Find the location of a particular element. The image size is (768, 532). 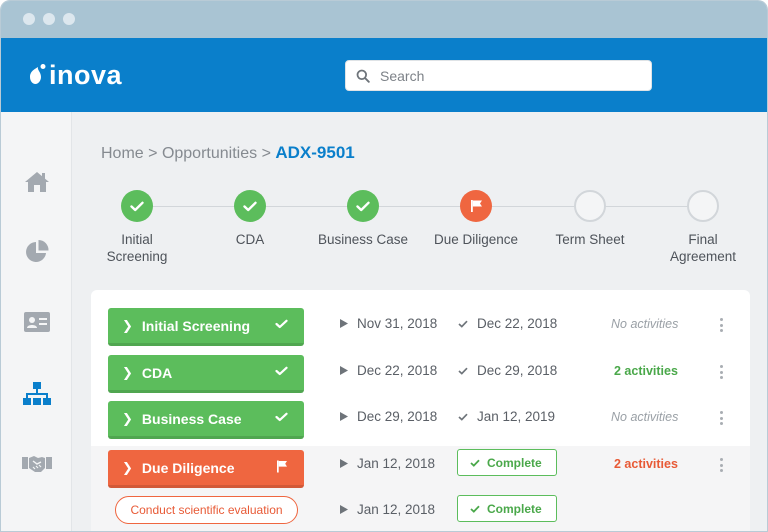

step-label: Initial Screening is located at coordinates (137, 248).